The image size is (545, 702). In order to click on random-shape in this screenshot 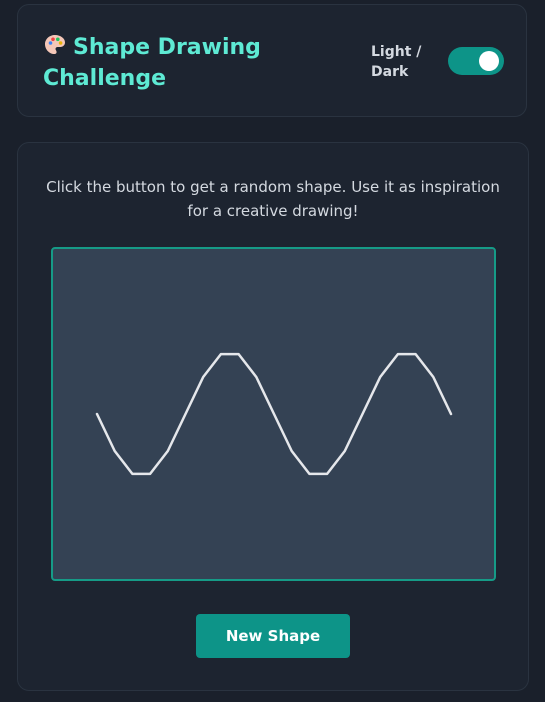, I will do `click(274, 414)`.